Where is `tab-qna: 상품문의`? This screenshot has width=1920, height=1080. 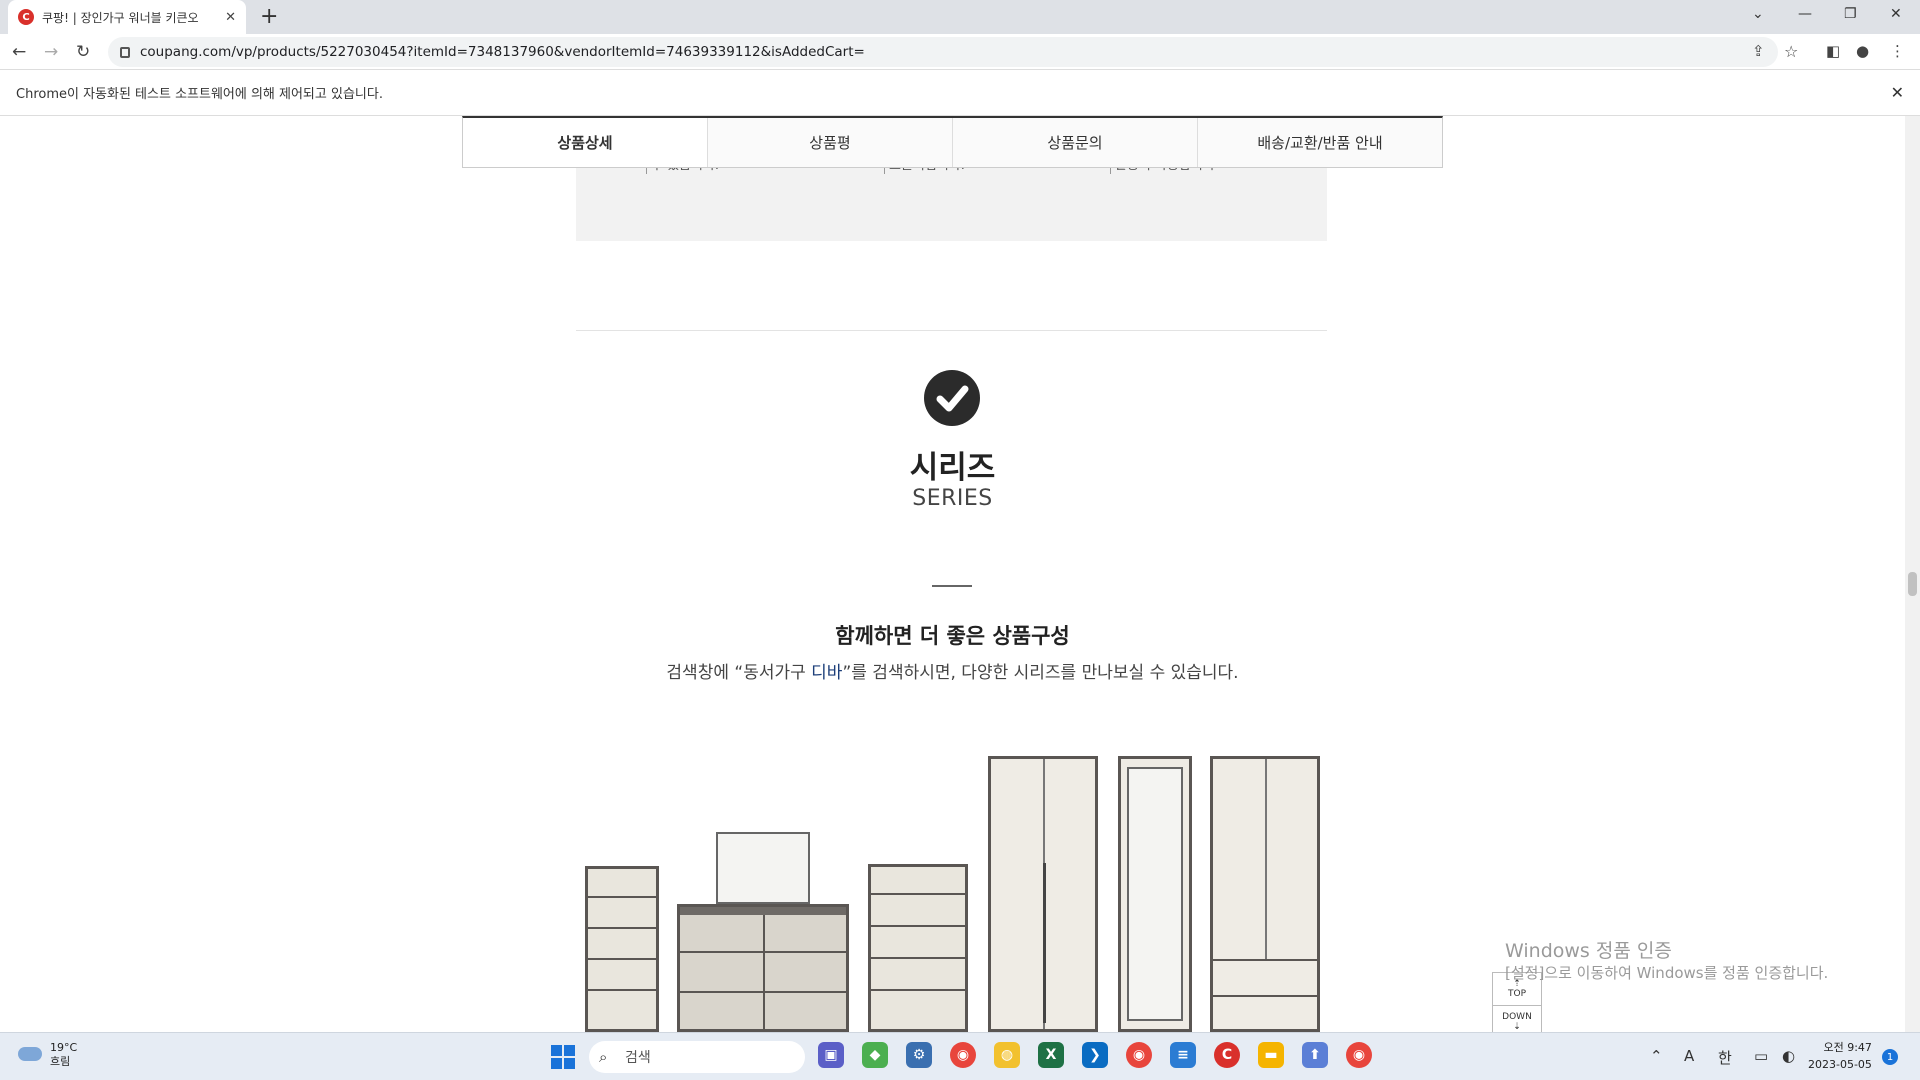 tab-qna: 상품문의 is located at coordinates (1075, 142).